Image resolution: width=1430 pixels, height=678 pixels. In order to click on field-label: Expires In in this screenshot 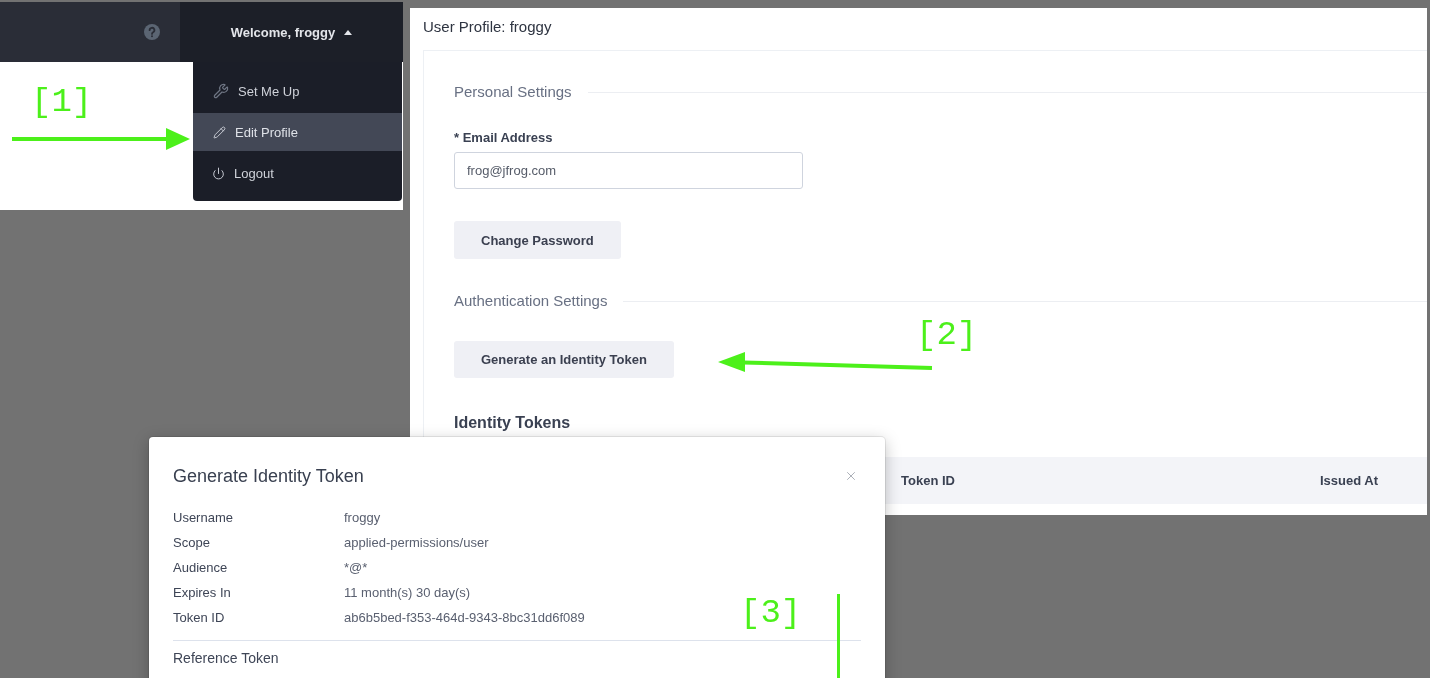, I will do `click(202, 592)`.